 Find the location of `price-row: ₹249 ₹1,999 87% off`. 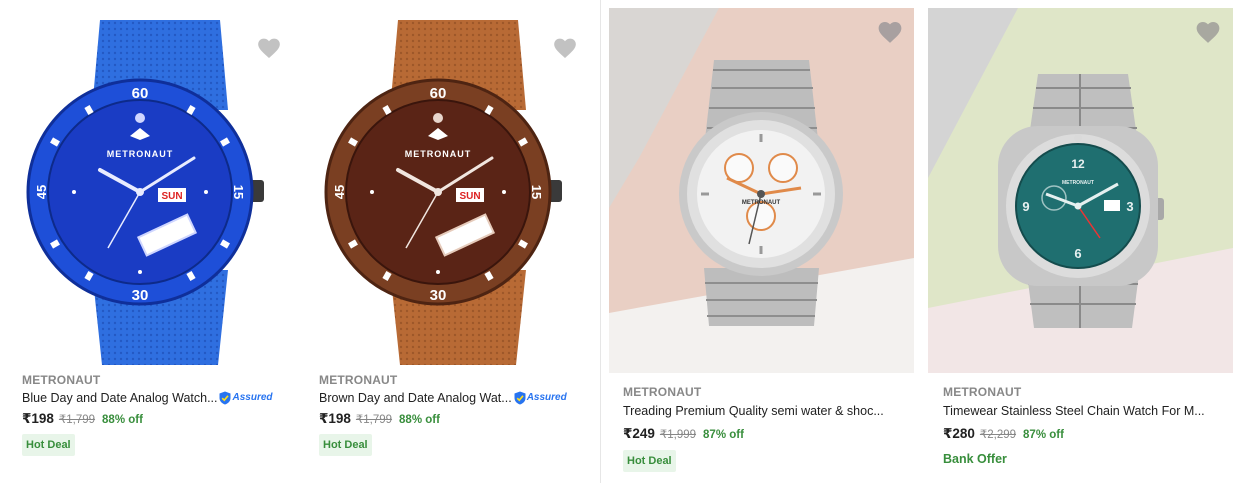

price-row: ₹249 ₹1,999 87% off is located at coordinates (763, 434).